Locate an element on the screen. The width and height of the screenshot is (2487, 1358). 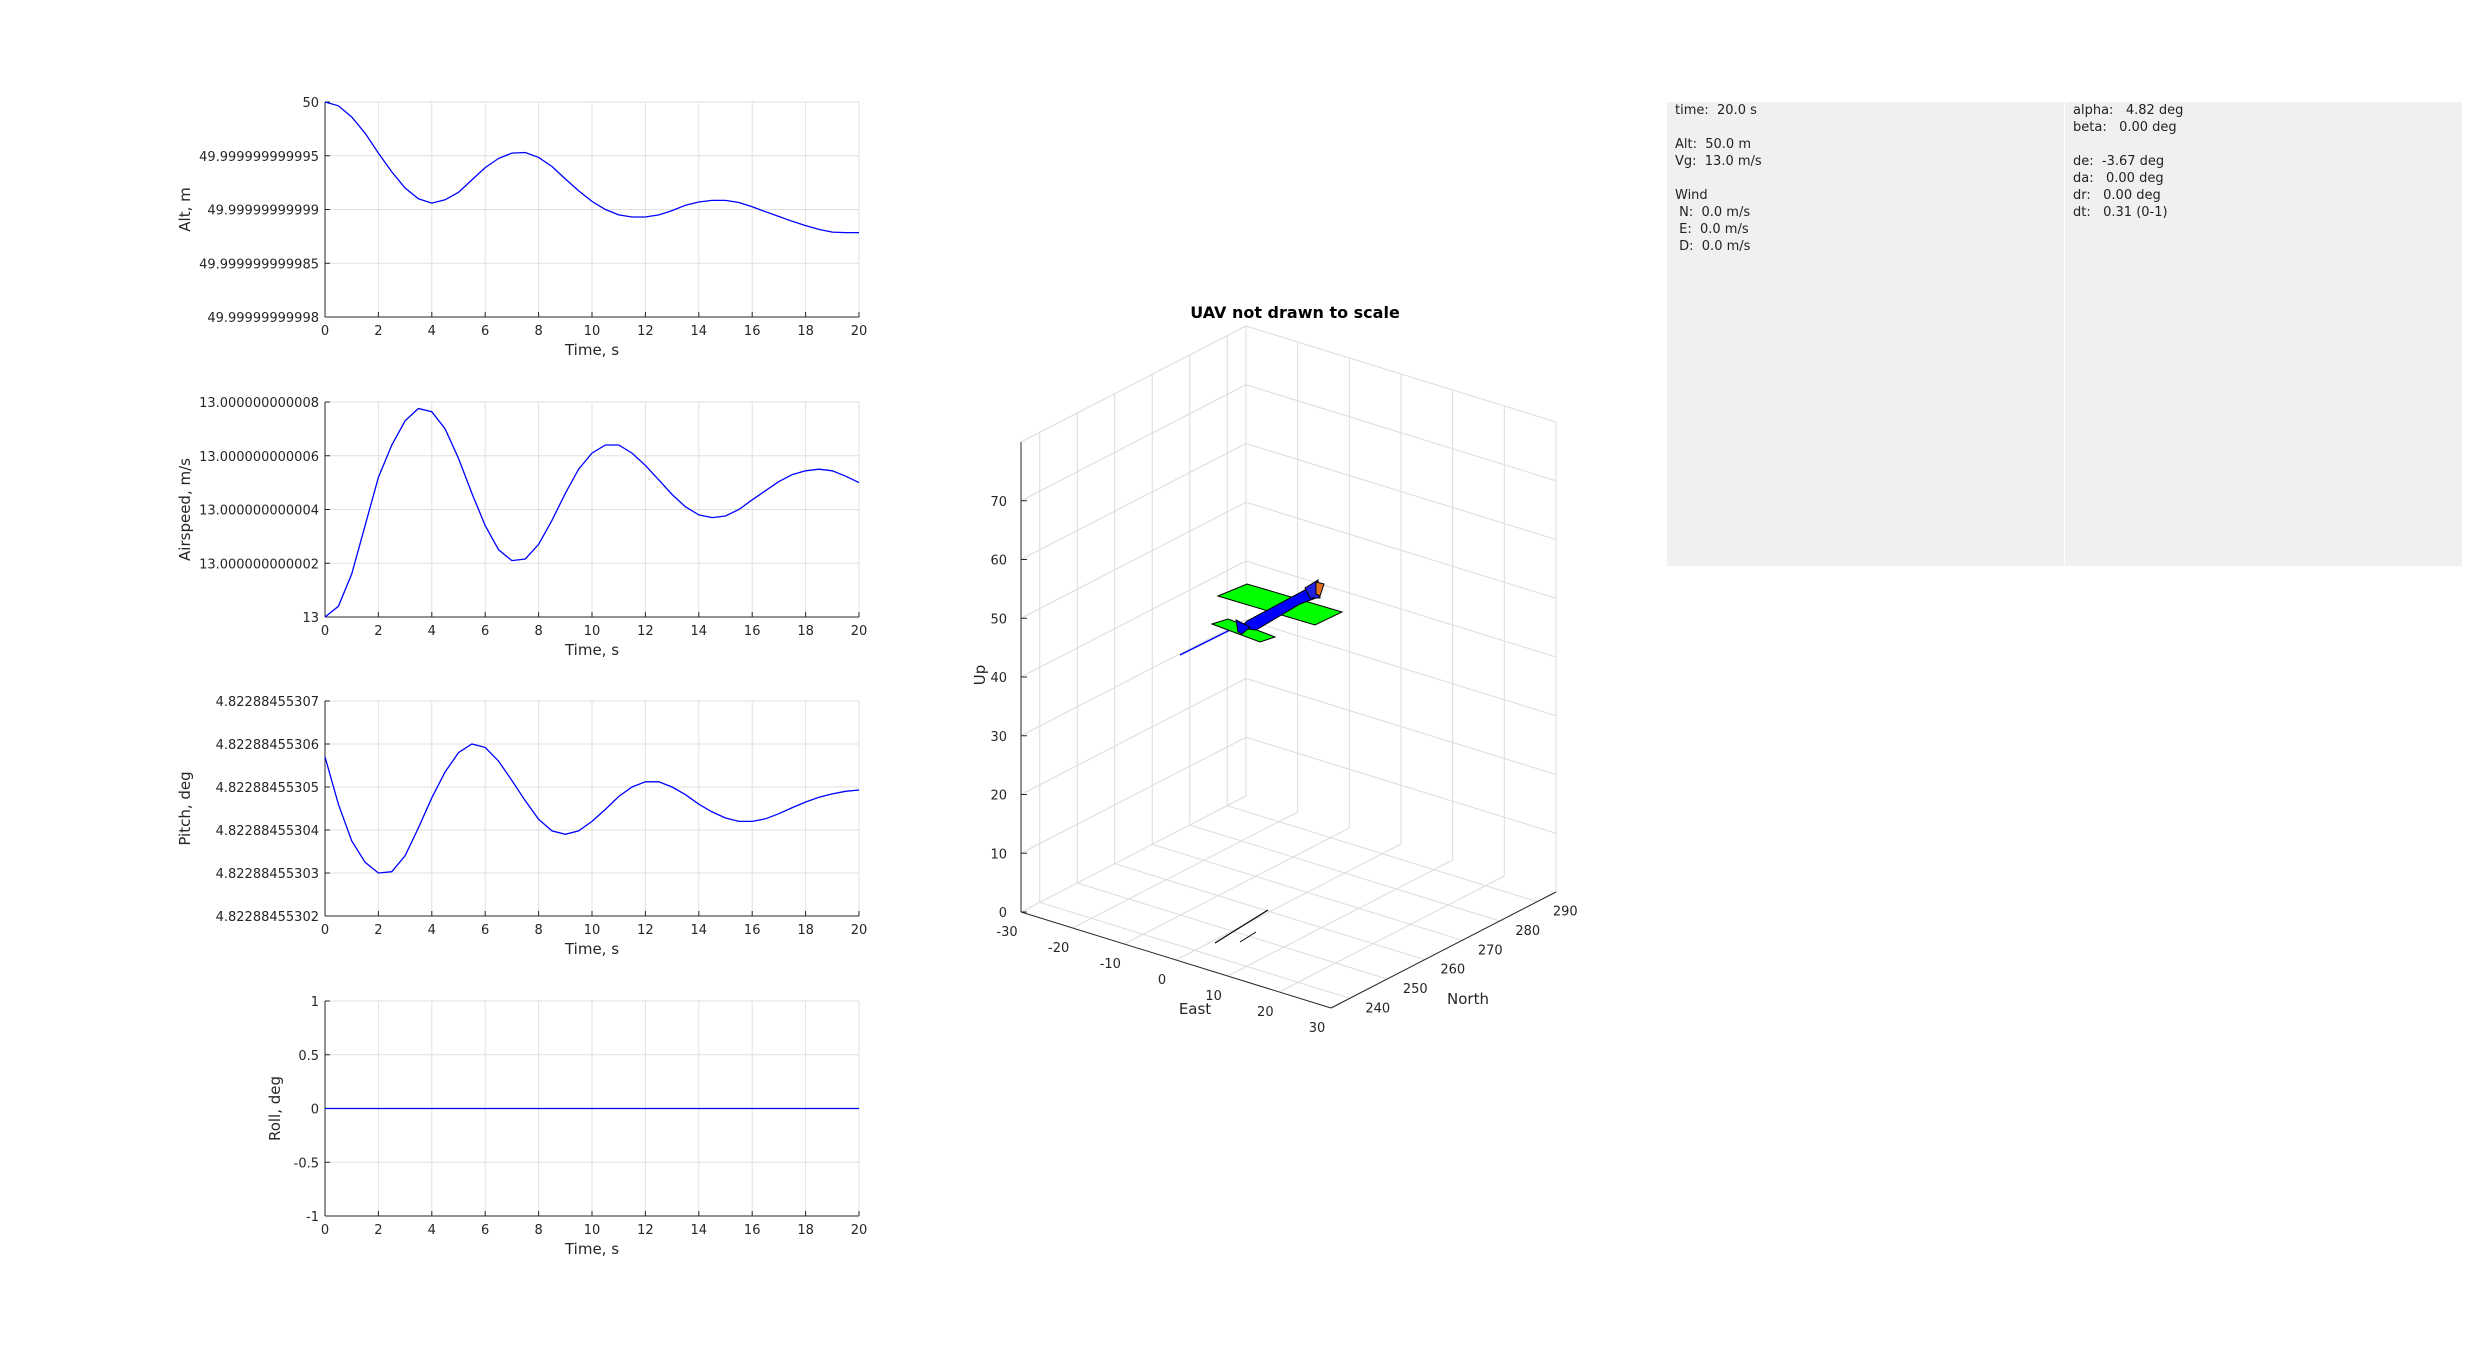
y-tick-label: -0.5 is located at coordinates (306, 1163).